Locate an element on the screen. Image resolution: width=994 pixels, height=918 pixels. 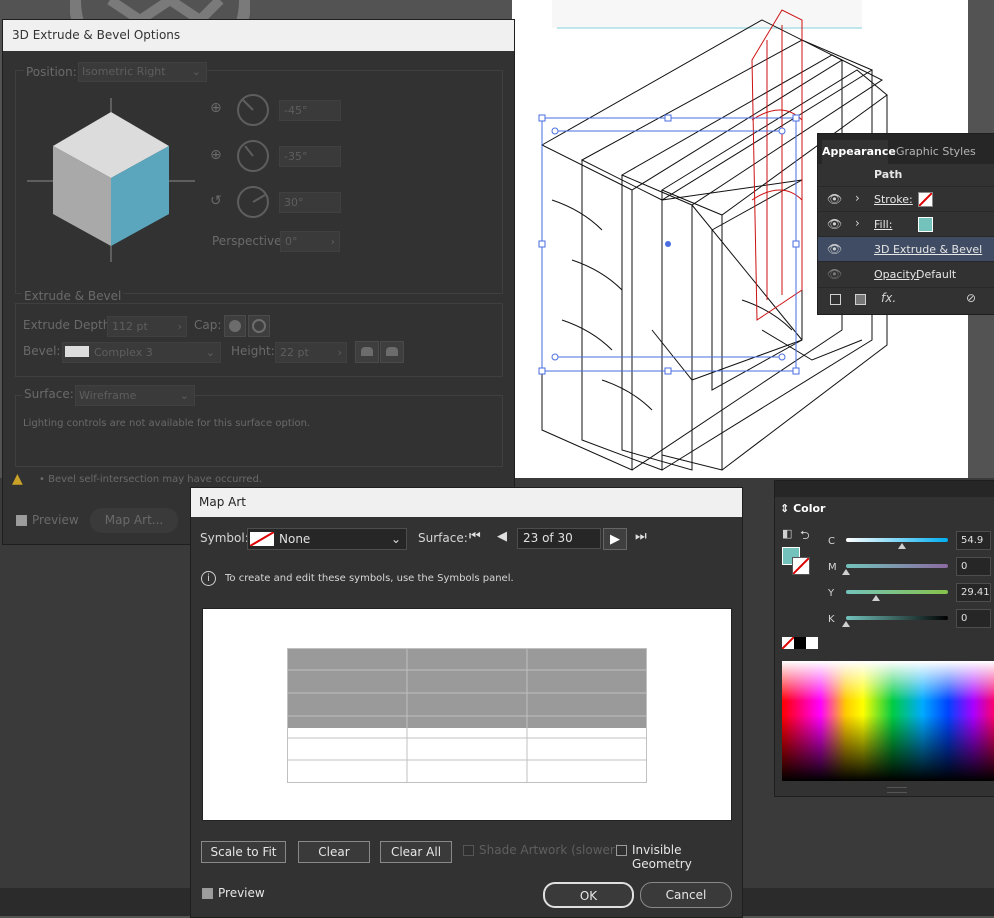
previous-surface-icon: ◀ is located at coordinates (502, 536).